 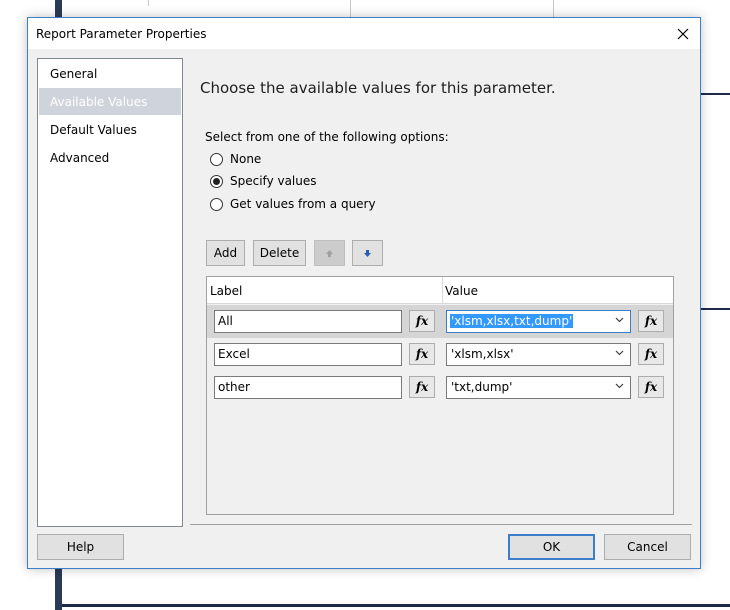 What do you see at coordinates (99, 102) in the screenshot?
I see `nav-item-label: Available Values` at bounding box center [99, 102].